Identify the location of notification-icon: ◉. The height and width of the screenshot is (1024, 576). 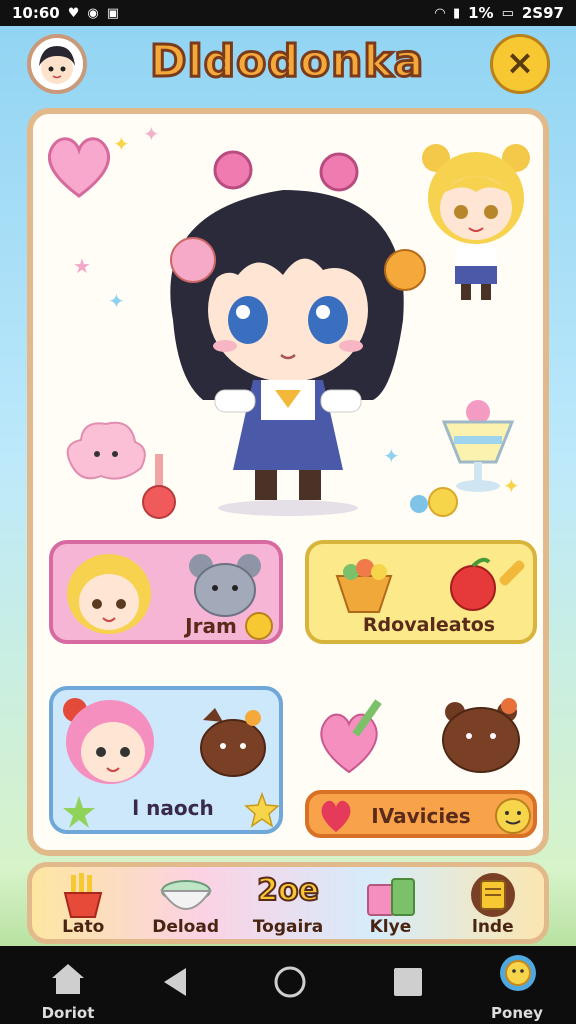
(93, 13).